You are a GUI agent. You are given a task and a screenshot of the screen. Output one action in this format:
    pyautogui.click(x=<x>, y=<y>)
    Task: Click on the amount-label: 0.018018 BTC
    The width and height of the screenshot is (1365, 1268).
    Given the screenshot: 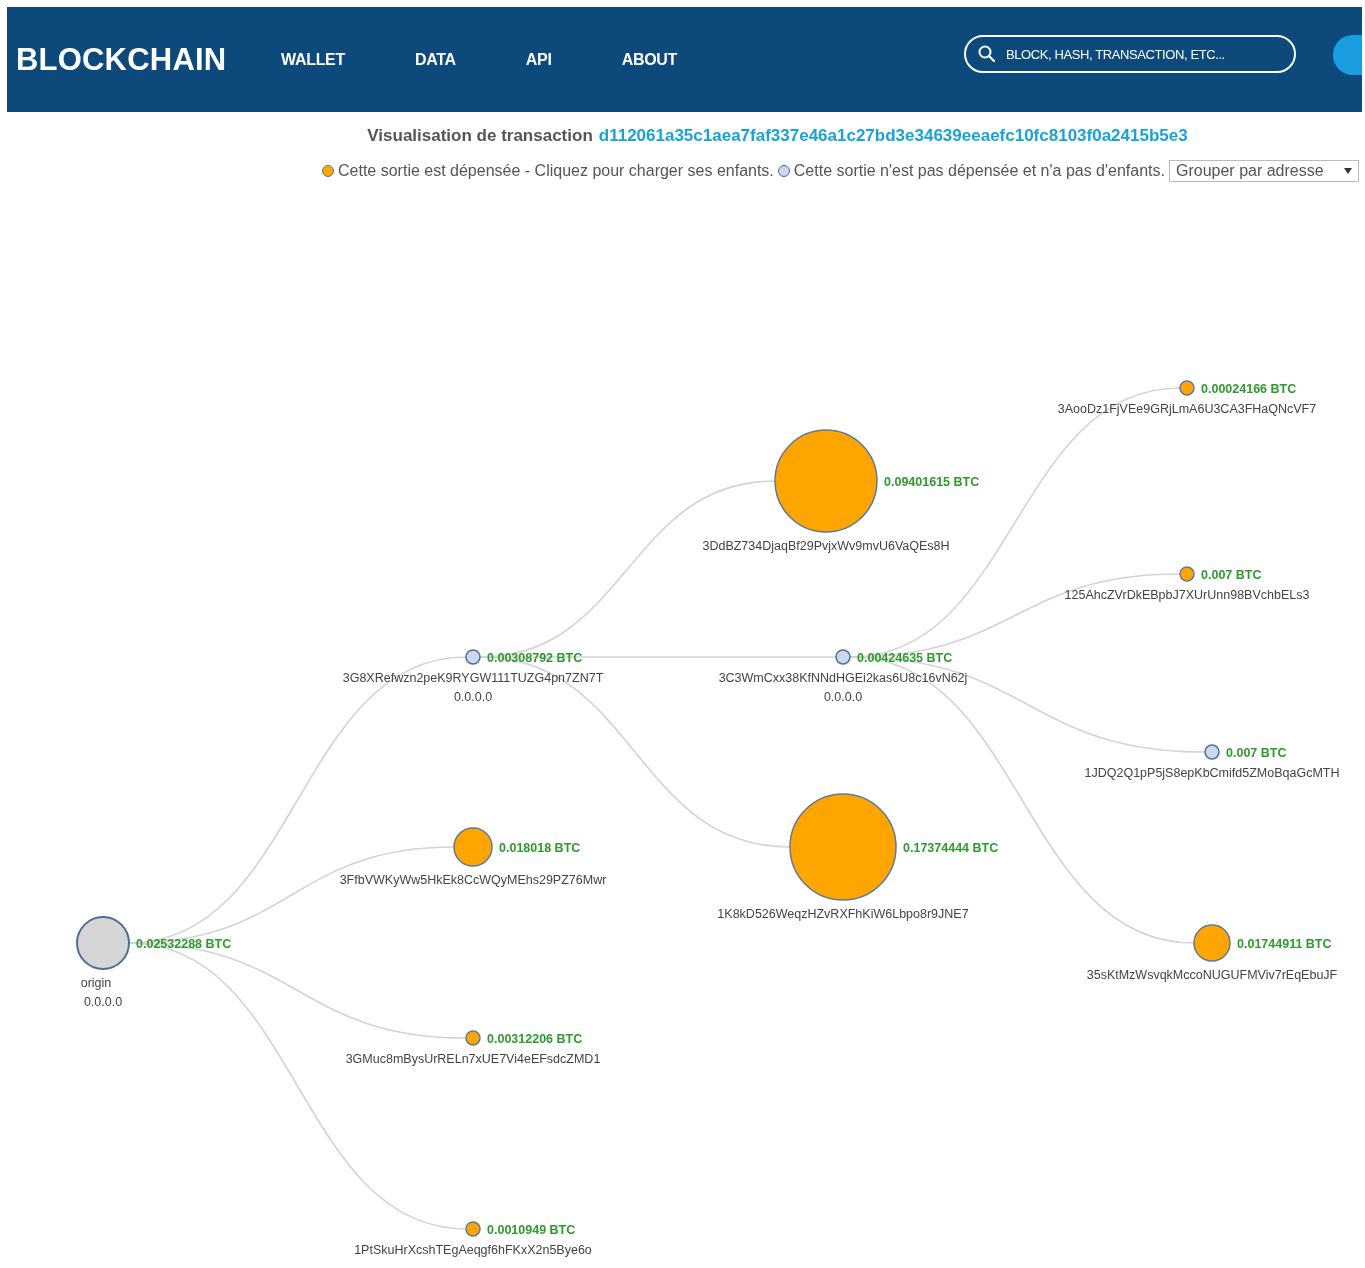 What is the action you would take?
    pyautogui.click(x=540, y=847)
    